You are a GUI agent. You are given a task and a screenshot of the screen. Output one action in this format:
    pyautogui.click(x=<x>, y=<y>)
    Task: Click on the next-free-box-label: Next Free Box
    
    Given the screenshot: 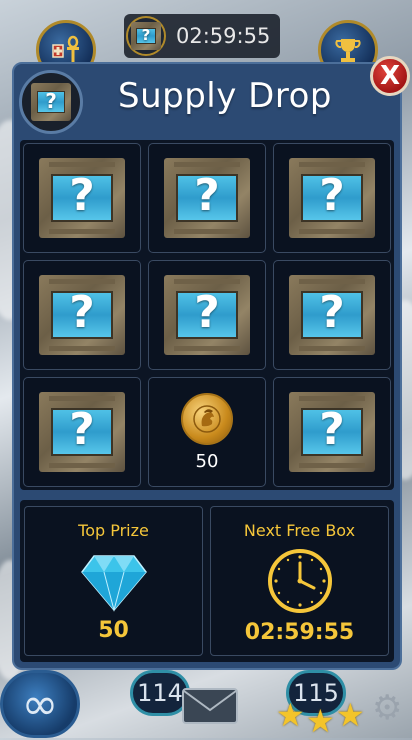 What is the action you would take?
    pyautogui.click(x=299, y=530)
    